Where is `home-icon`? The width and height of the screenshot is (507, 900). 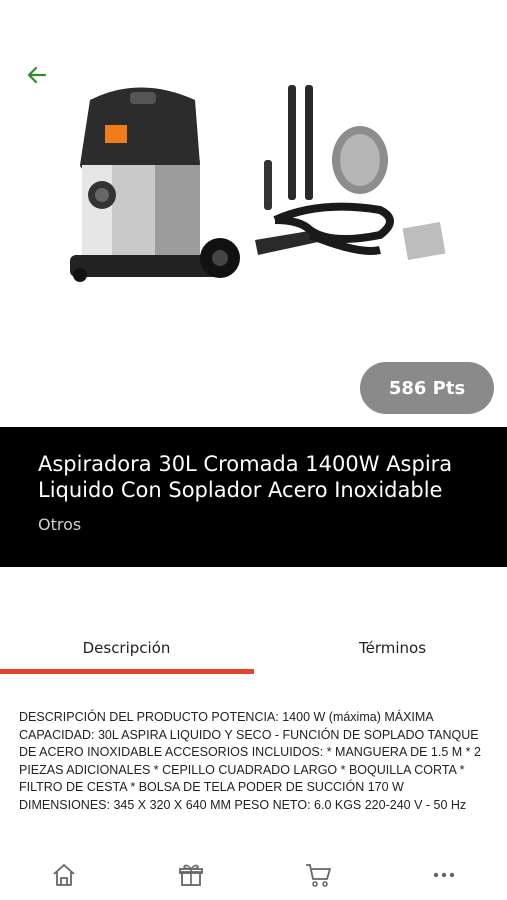
home-icon is located at coordinates (64, 875).